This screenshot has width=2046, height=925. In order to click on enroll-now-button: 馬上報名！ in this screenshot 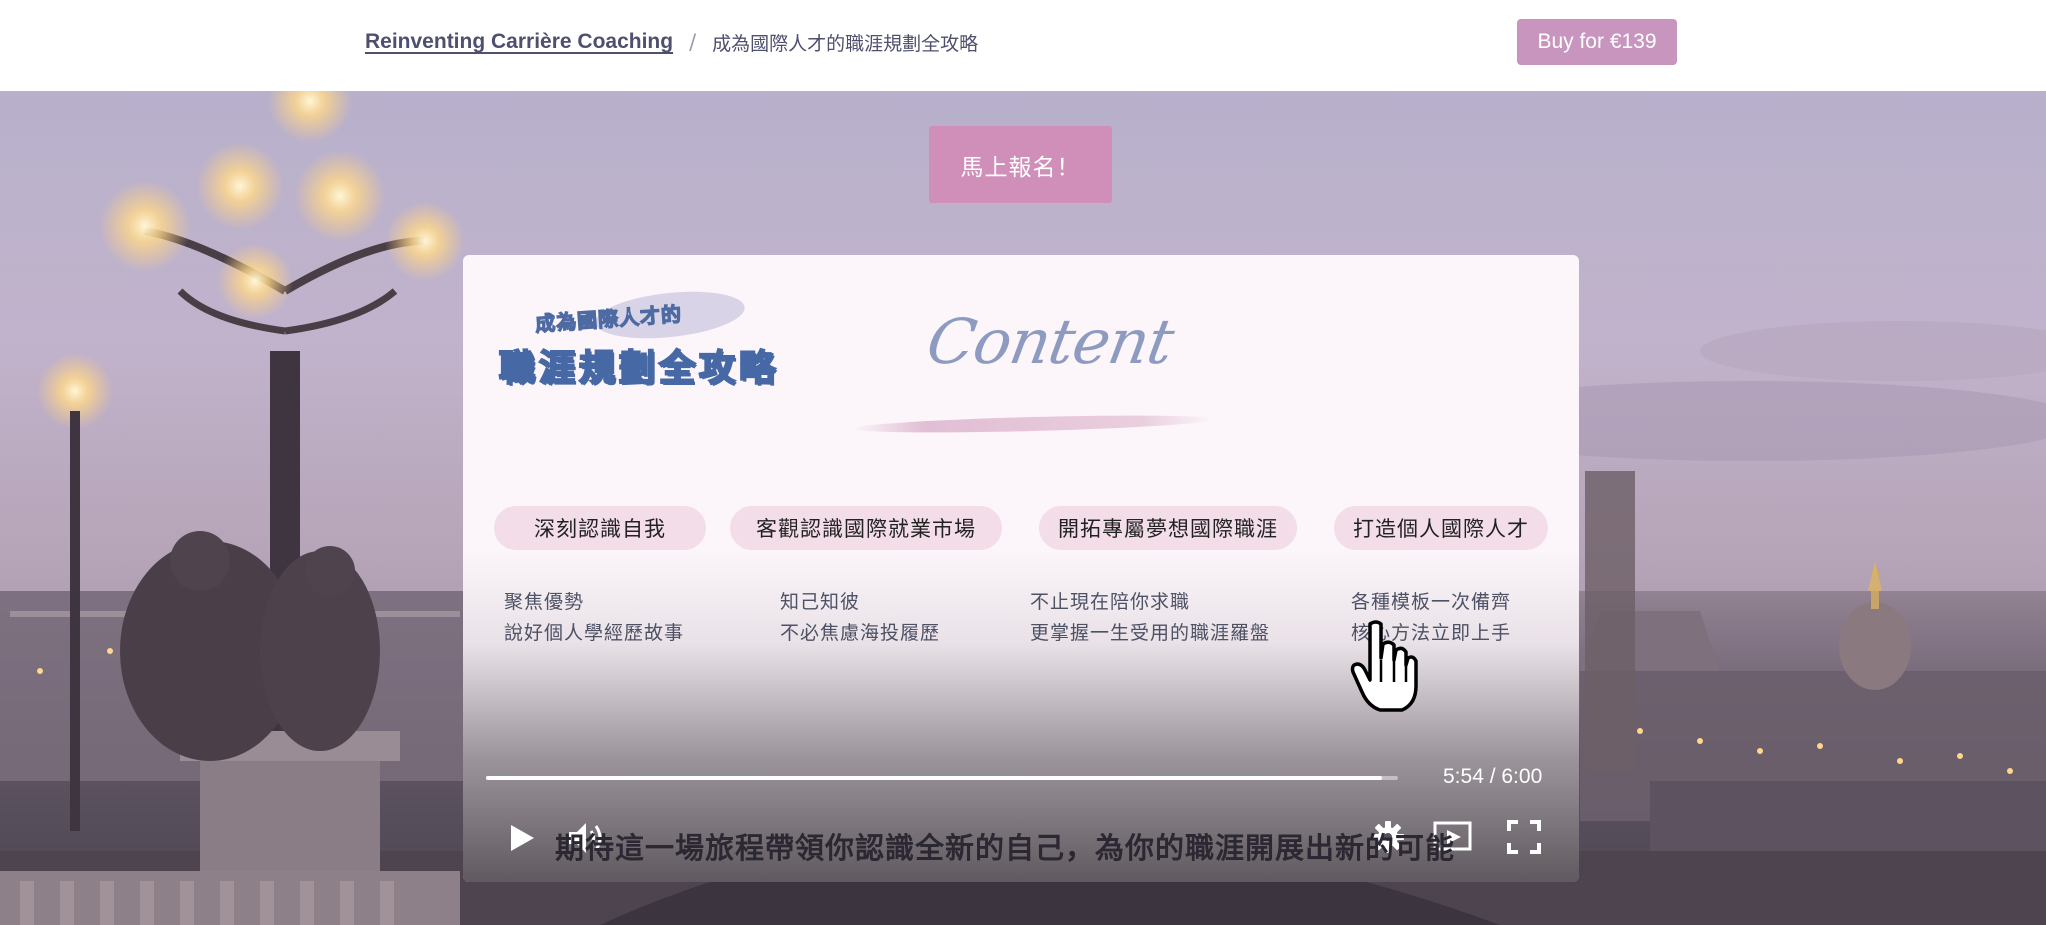, I will do `click(1020, 164)`.